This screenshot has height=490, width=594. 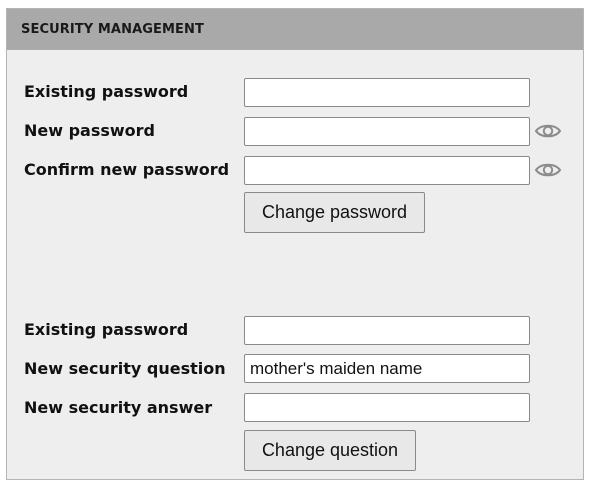 What do you see at coordinates (125, 368) in the screenshot?
I see `security-question-label: New security question` at bounding box center [125, 368].